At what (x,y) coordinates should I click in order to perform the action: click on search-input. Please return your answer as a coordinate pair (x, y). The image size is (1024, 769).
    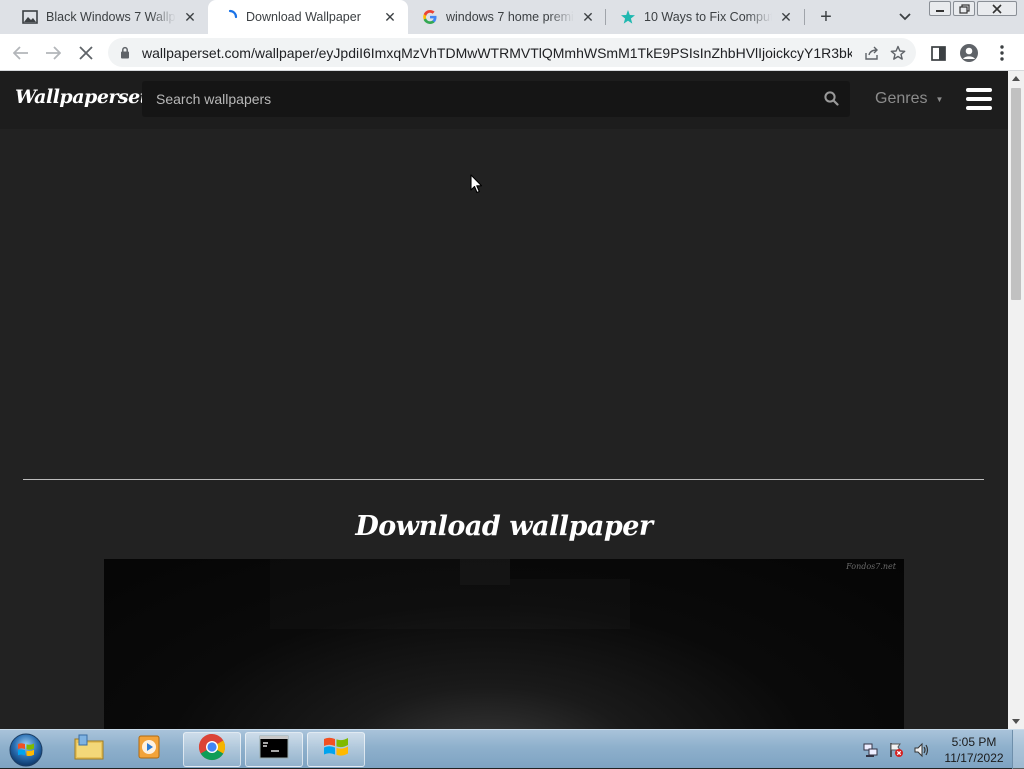
    Looking at the image, I should click on (477, 99).